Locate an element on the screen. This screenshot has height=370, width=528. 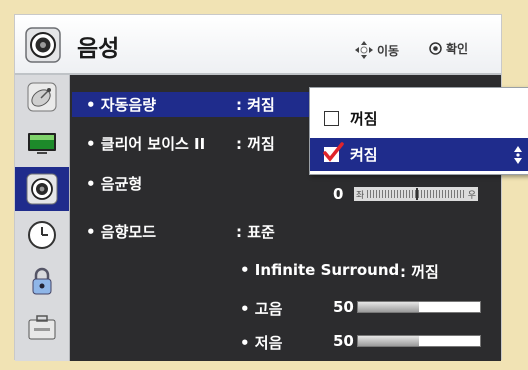
up-down-arrows-icon is located at coordinates (518, 155).